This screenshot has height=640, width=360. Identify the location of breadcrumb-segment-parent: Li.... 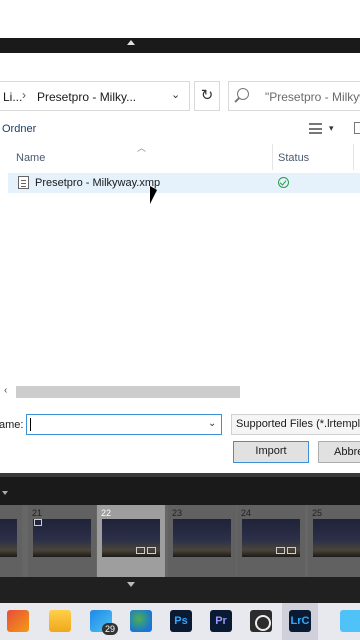
(12, 97).